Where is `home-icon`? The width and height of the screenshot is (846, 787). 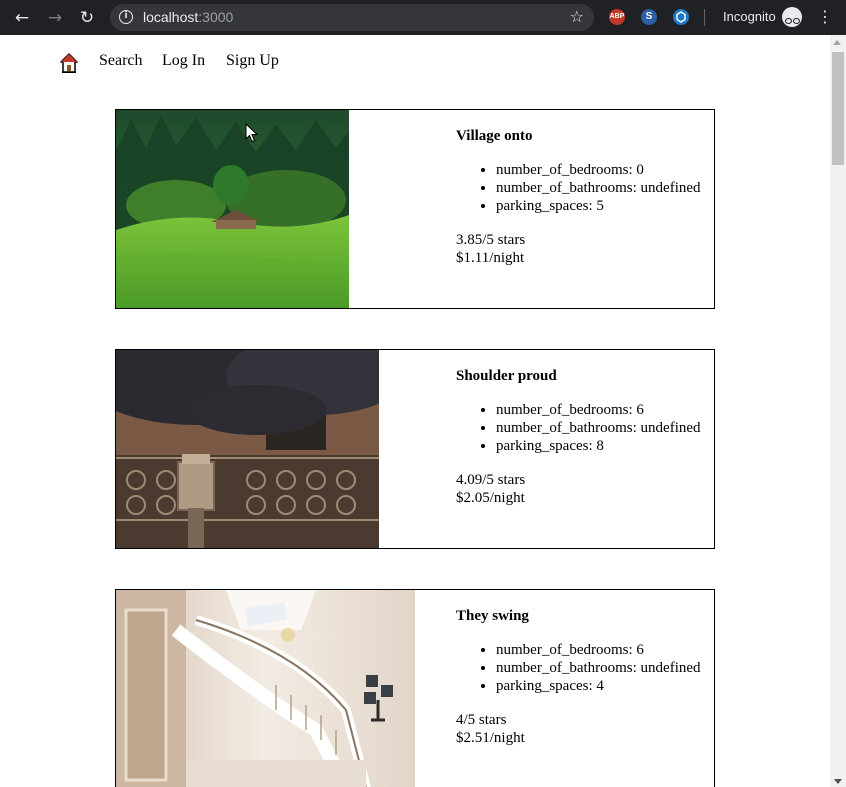
home-icon is located at coordinates (69, 63).